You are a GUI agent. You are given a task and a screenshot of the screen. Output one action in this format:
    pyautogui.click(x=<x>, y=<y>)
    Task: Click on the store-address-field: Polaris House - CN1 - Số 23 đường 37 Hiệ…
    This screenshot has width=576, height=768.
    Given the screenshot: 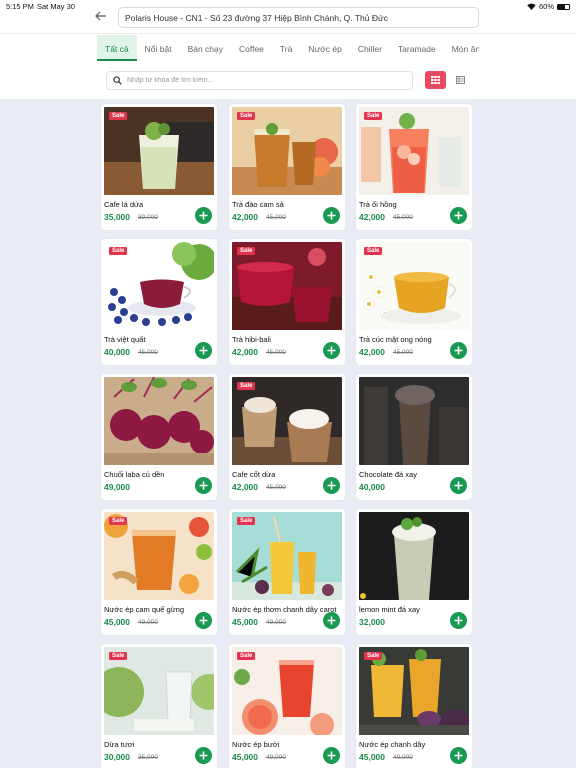 What is the action you would take?
    pyautogui.click(x=298, y=17)
    